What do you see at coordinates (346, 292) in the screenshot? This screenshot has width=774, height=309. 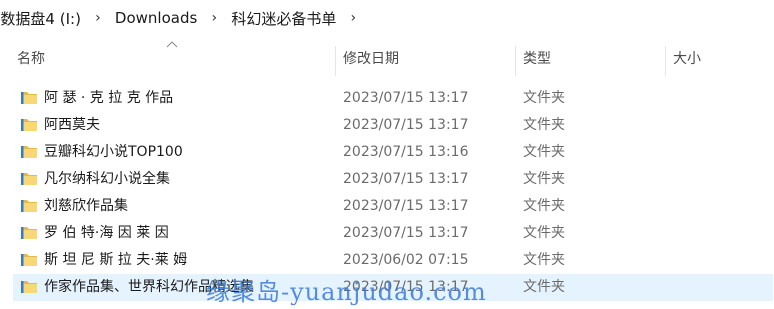 I see `watermark: 缘聚岛-yuanjudao.com` at bounding box center [346, 292].